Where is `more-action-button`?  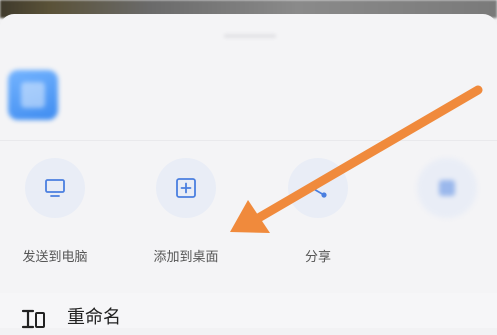 more-action-button is located at coordinates (444, 209).